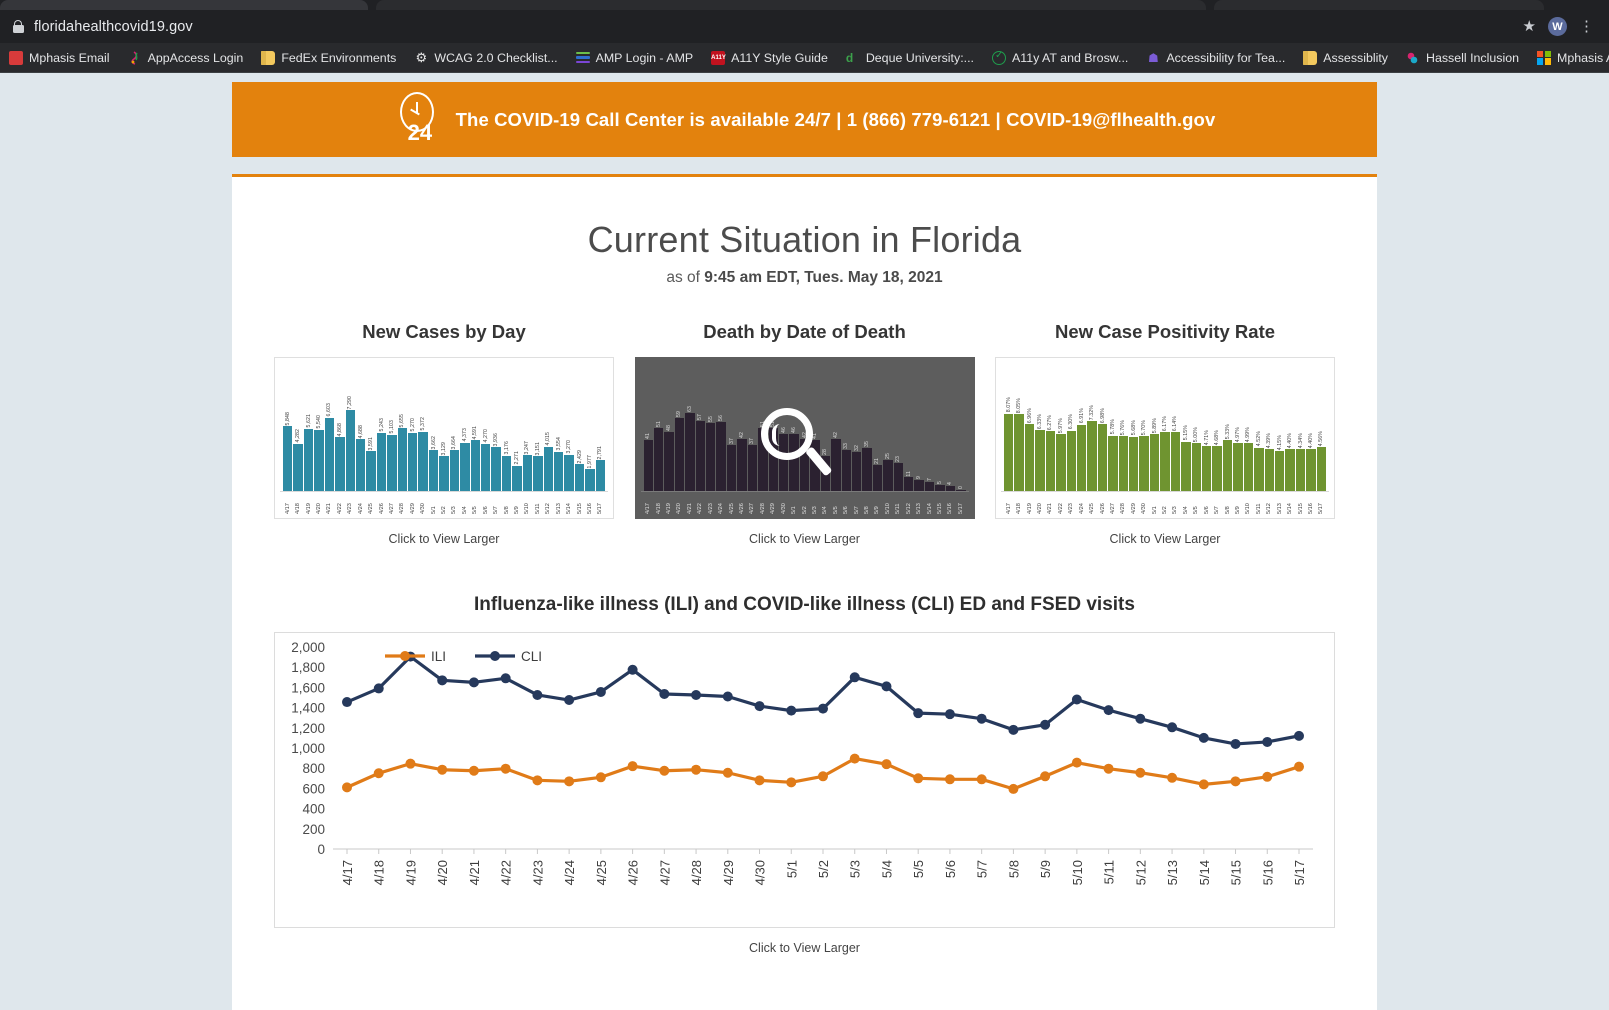 This screenshot has height=1010, width=1609. What do you see at coordinates (422, 504) in the screenshot?
I see `x-tick: 4/30` at bounding box center [422, 504].